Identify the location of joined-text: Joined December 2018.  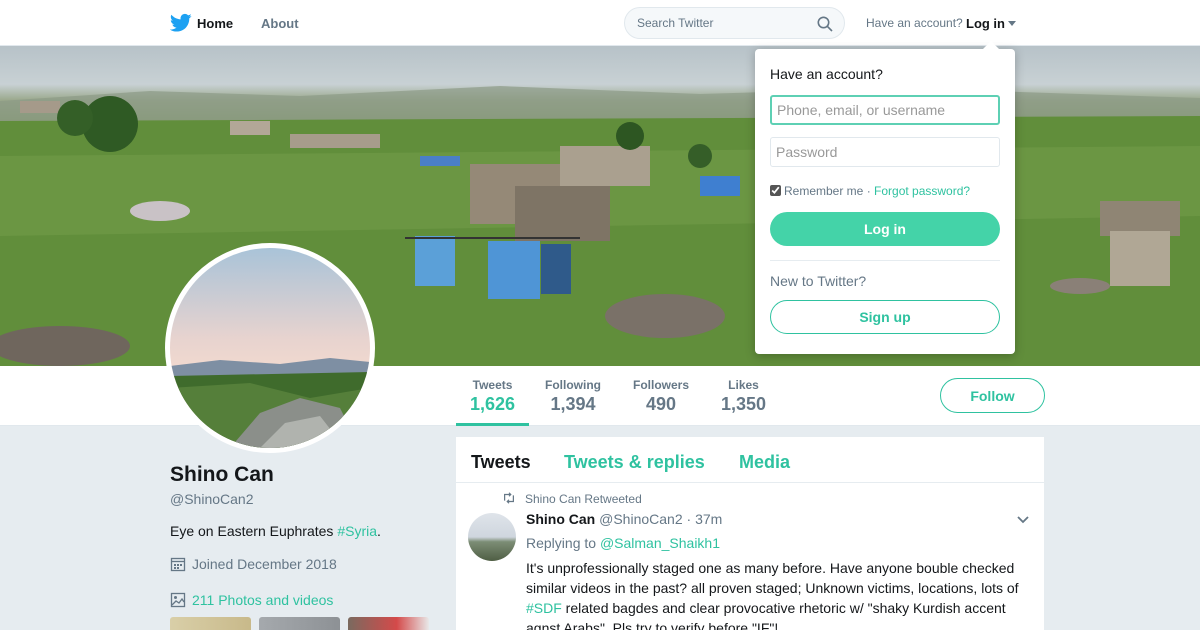
(264, 564).